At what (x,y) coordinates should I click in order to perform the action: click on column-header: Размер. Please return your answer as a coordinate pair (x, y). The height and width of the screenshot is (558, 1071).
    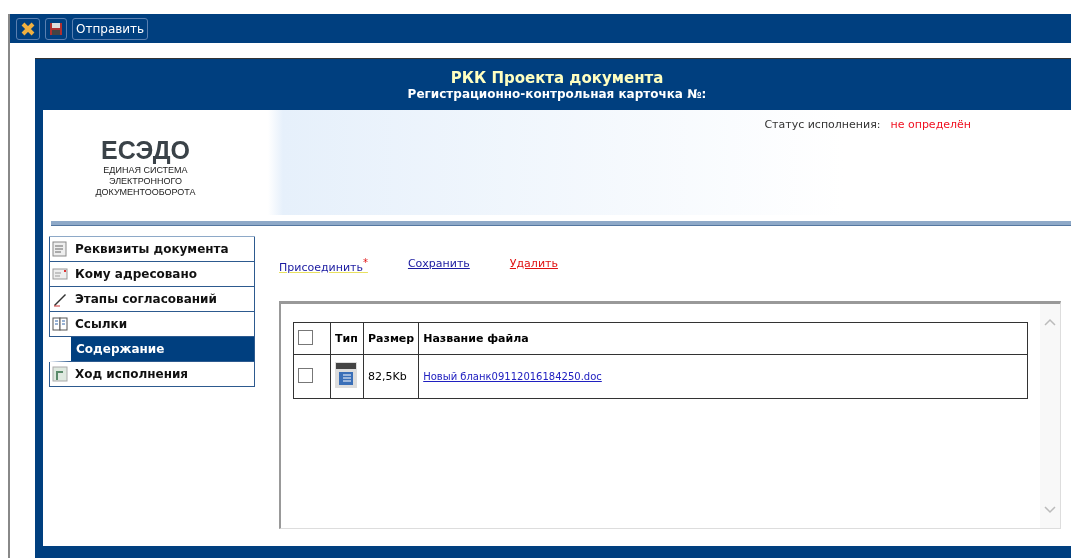
    Looking at the image, I should click on (391, 338).